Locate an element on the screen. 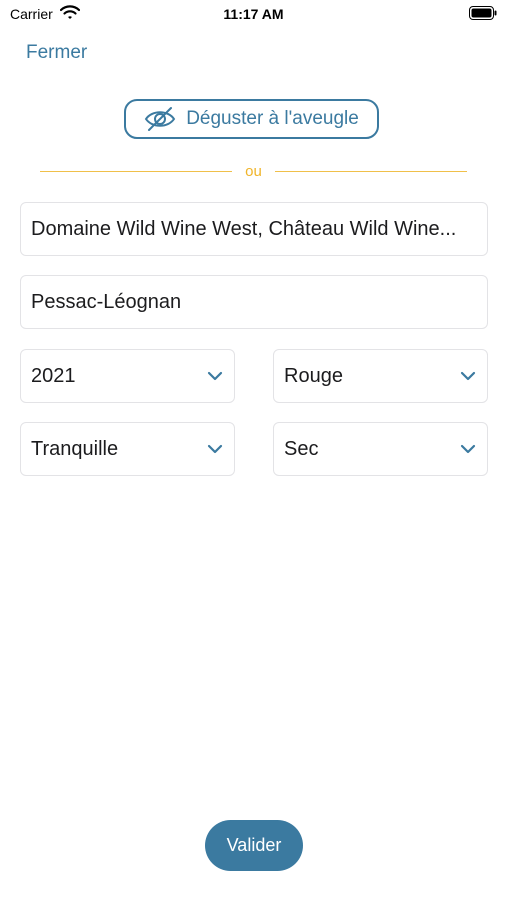 The height and width of the screenshot is (900, 507). sweetness-value: Sec is located at coordinates (301, 448).